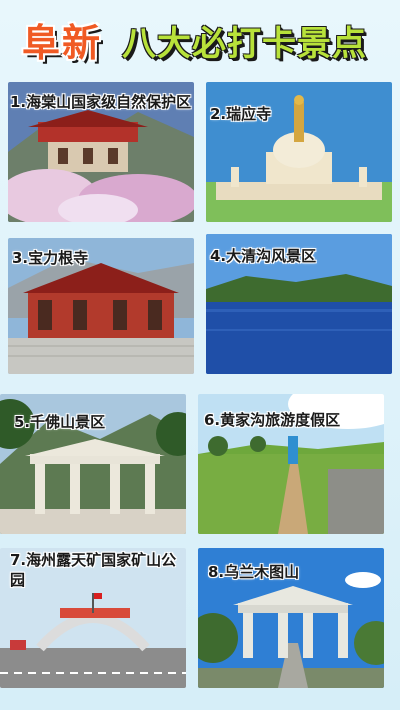 This screenshot has height=710, width=400. Describe the element at coordinates (101, 306) in the screenshot. I see `spot-card-baoligen-temple: 3.宝力根寺` at that location.